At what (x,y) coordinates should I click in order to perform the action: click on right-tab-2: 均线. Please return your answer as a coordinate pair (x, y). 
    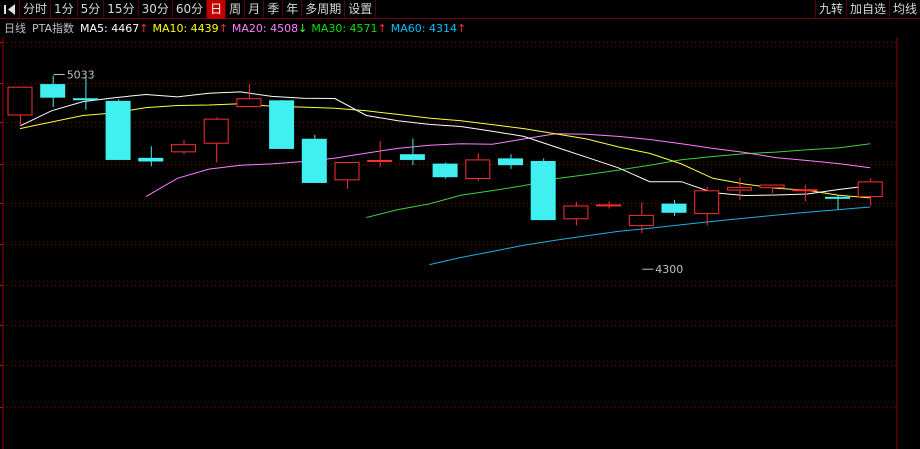
    Looking at the image, I should click on (904, 9).